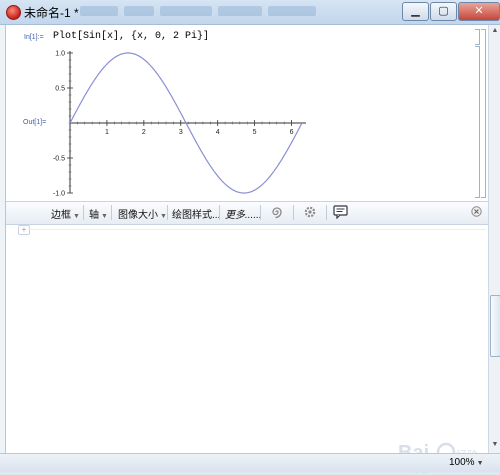 Image resolution: width=500 pixels, height=475 pixels. I want to click on x-tick-label: 6, so click(292, 132).